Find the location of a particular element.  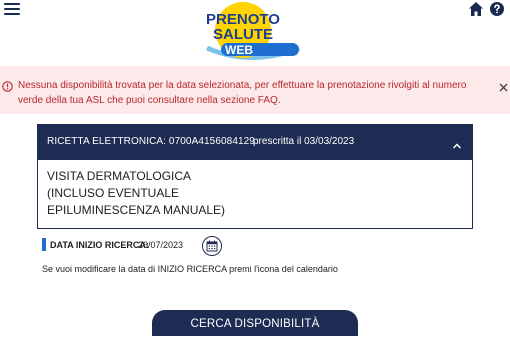

search-availability-button: CERCA DISPONIBILITÀ is located at coordinates (255, 323).